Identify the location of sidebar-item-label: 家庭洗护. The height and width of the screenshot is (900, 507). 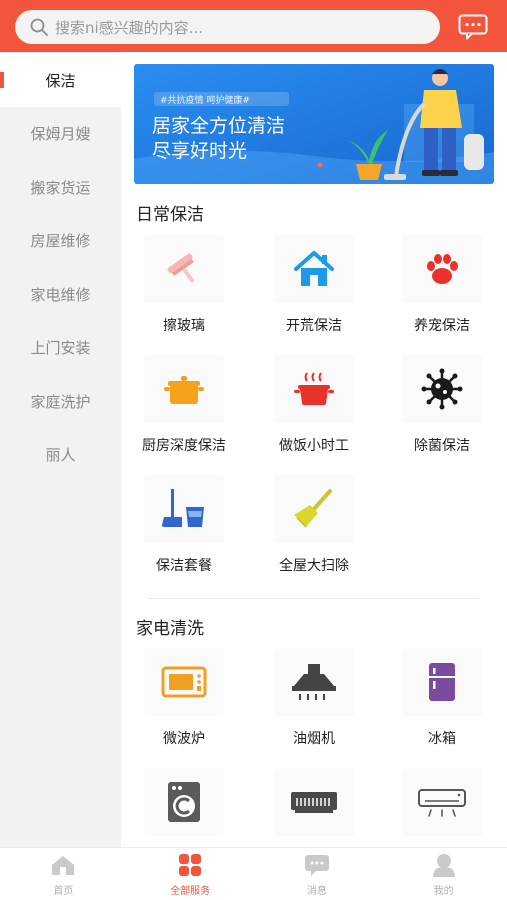
(60, 401).